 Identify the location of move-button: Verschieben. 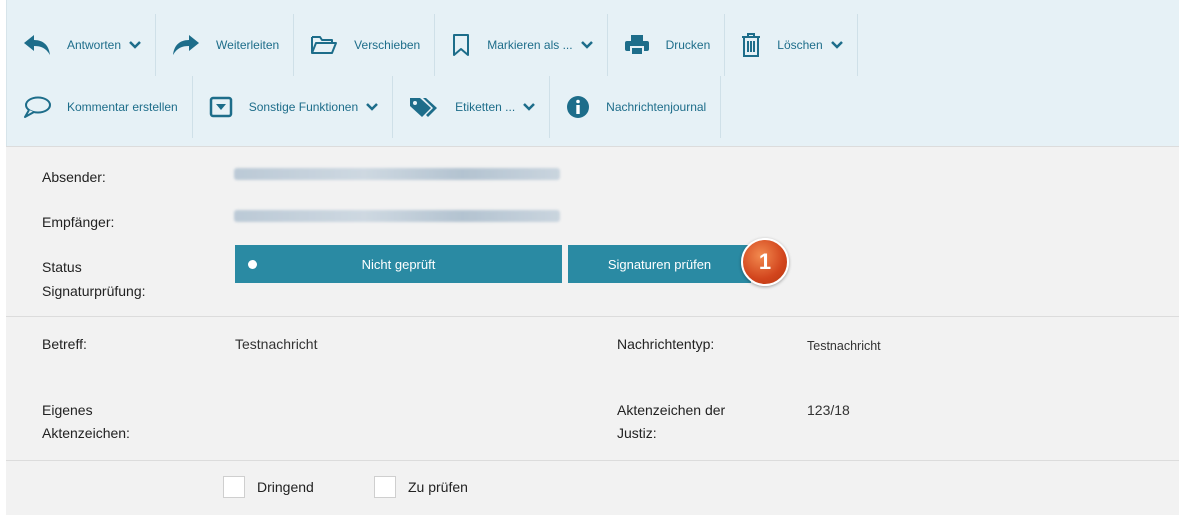
(365, 45).